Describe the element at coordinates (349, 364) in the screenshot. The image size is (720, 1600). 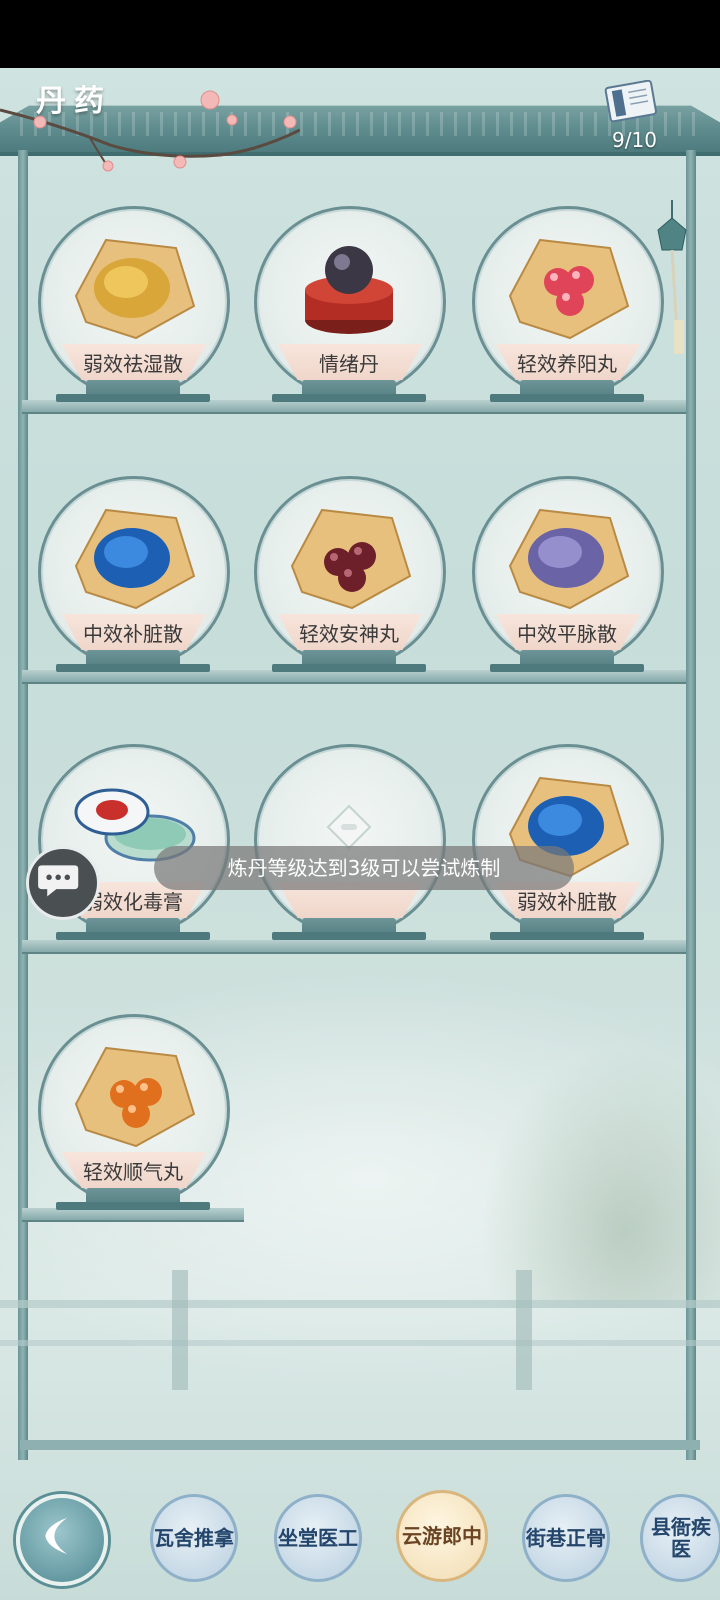
I see `medicine-name: 情绪丹` at that location.